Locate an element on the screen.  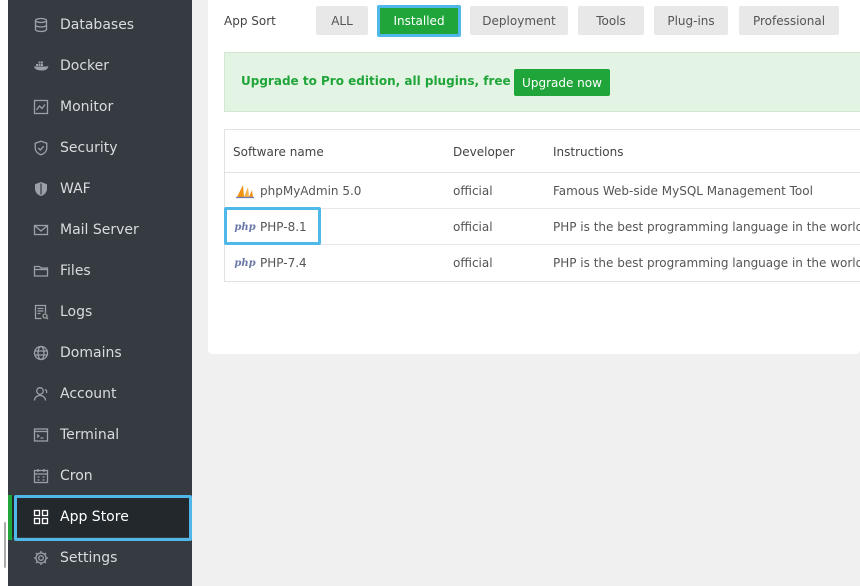
grid-icon is located at coordinates (41, 517).